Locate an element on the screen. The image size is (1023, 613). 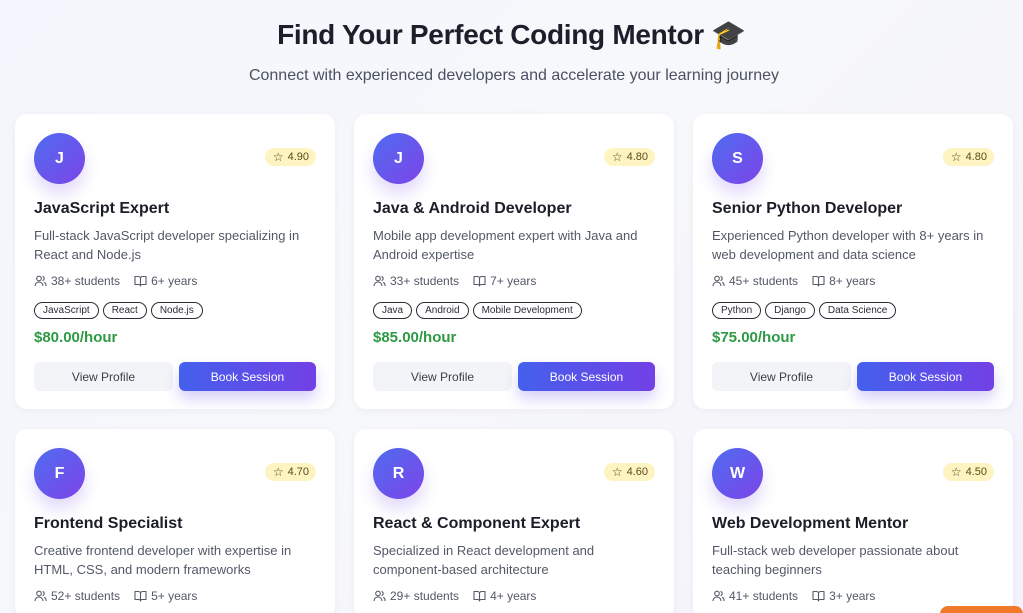
experience-stat: 3+ years is located at coordinates (843, 596).